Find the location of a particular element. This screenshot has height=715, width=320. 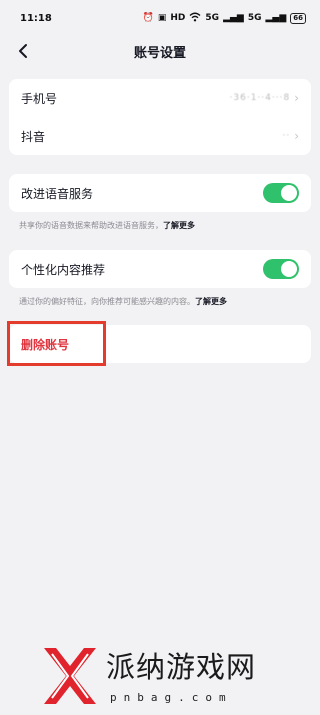

voice-caption: 共享你的语音数据来帮助改进语音服务，了解更多 is located at coordinates (107, 225).